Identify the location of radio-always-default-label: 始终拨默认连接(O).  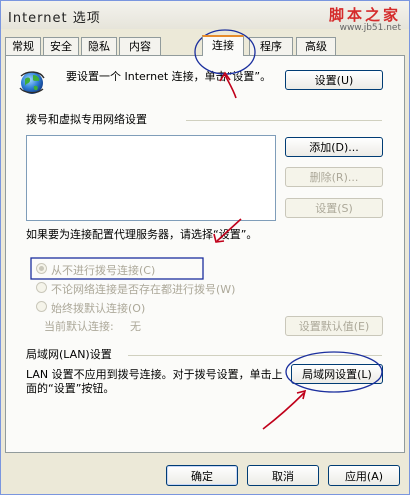
(98, 308).